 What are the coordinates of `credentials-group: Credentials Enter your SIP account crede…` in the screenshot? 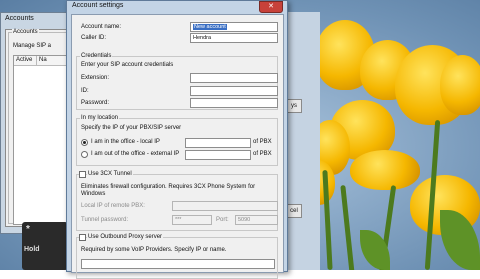 It's located at (177, 81).